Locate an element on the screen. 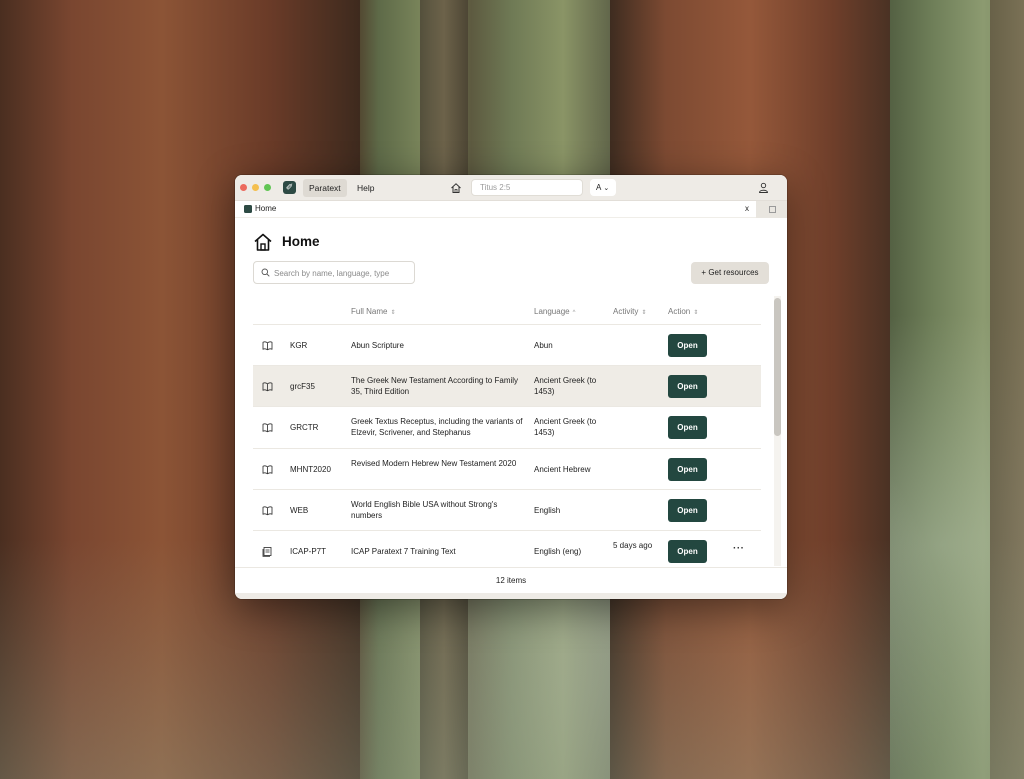 The height and width of the screenshot is (779, 1024). paratext-tab-icon is located at coordinates (248, 209).